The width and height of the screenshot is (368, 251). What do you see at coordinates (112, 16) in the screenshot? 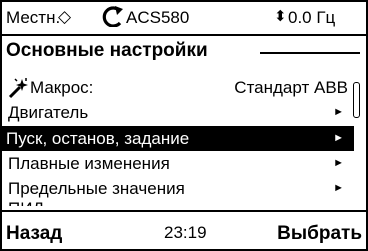
I see `drive-rotation-icon` at bounding box center [112, 16].